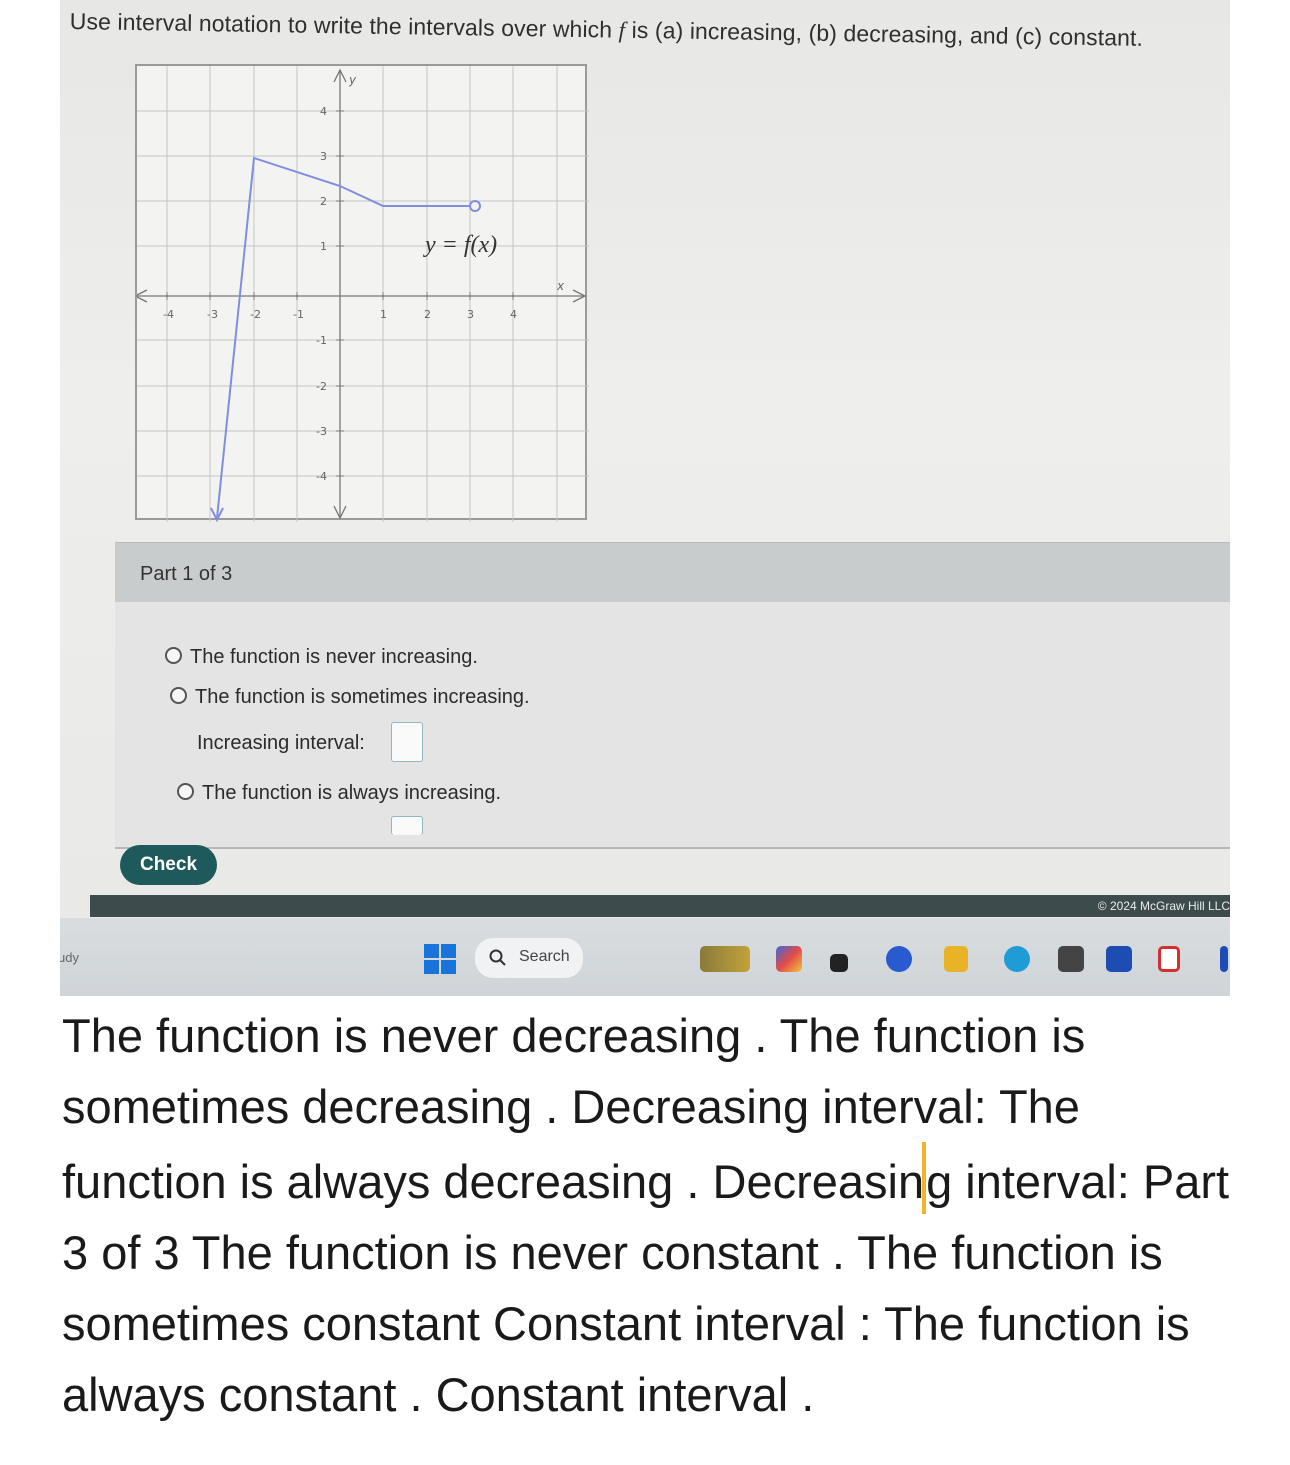  I want to click on weather-widget-icon, so click(725, 959).